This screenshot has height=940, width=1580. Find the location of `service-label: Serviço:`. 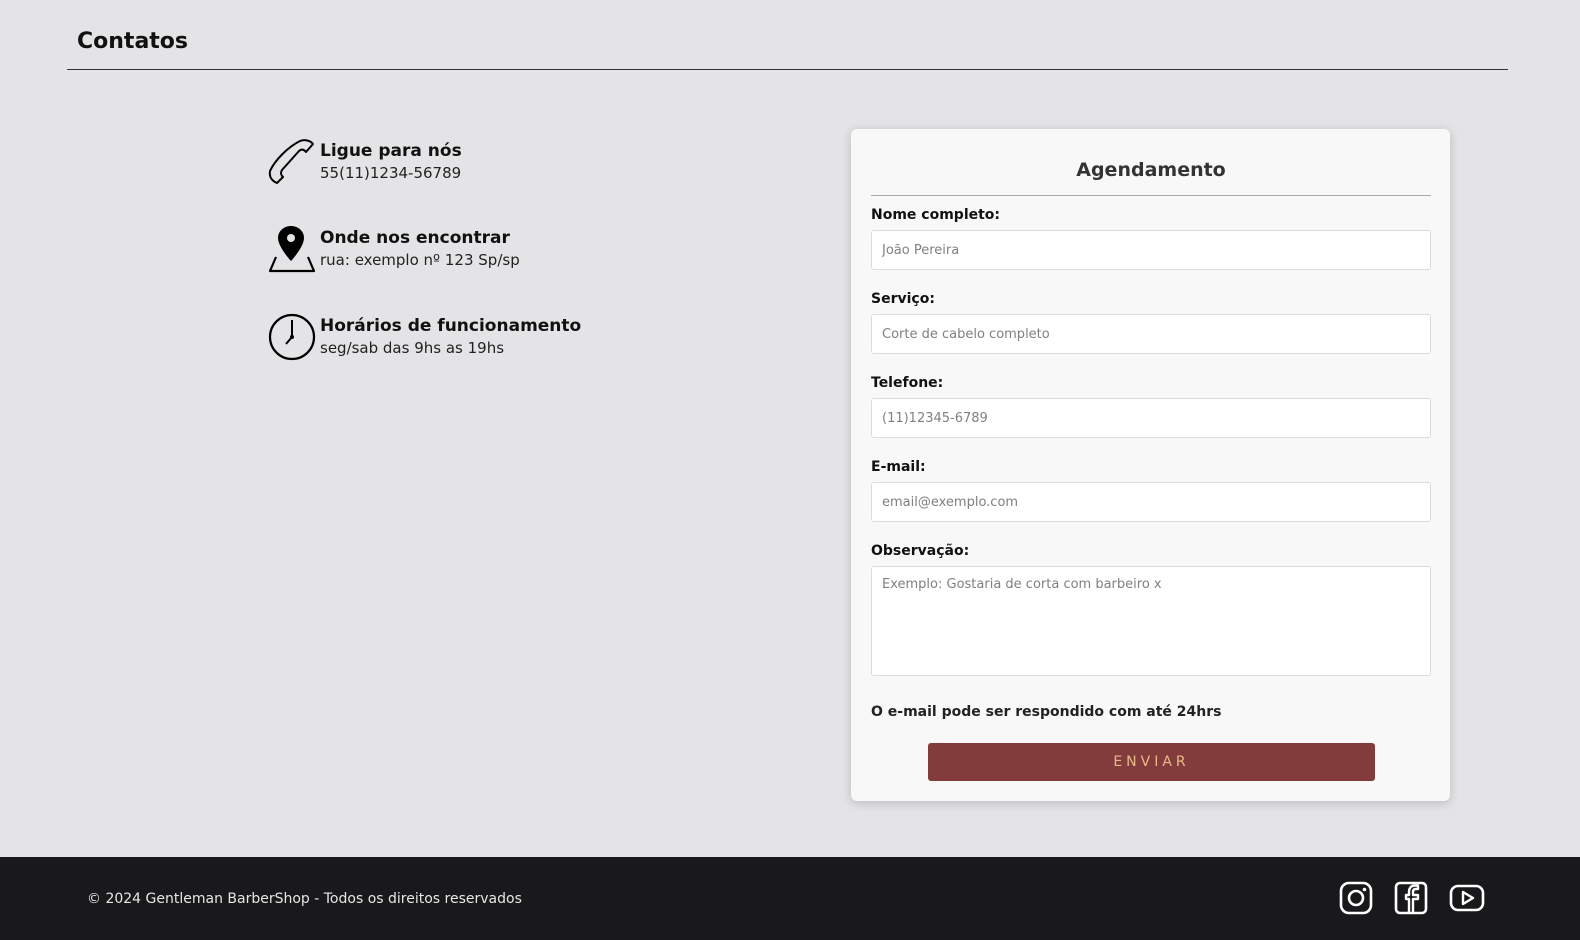

service-label: Serviço: is located at coordinates (903, 299).